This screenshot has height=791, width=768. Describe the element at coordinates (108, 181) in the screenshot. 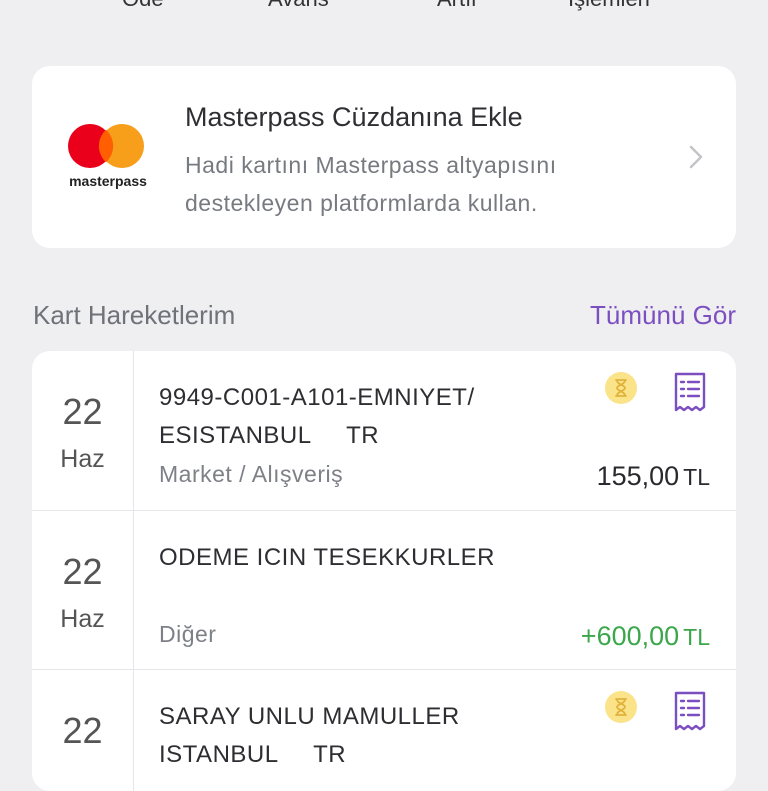

I see `masterpass-logo-text: masterpass` at that location.